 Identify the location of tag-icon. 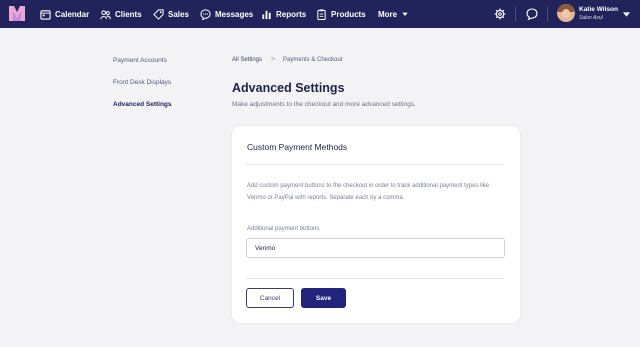
(158, 14).